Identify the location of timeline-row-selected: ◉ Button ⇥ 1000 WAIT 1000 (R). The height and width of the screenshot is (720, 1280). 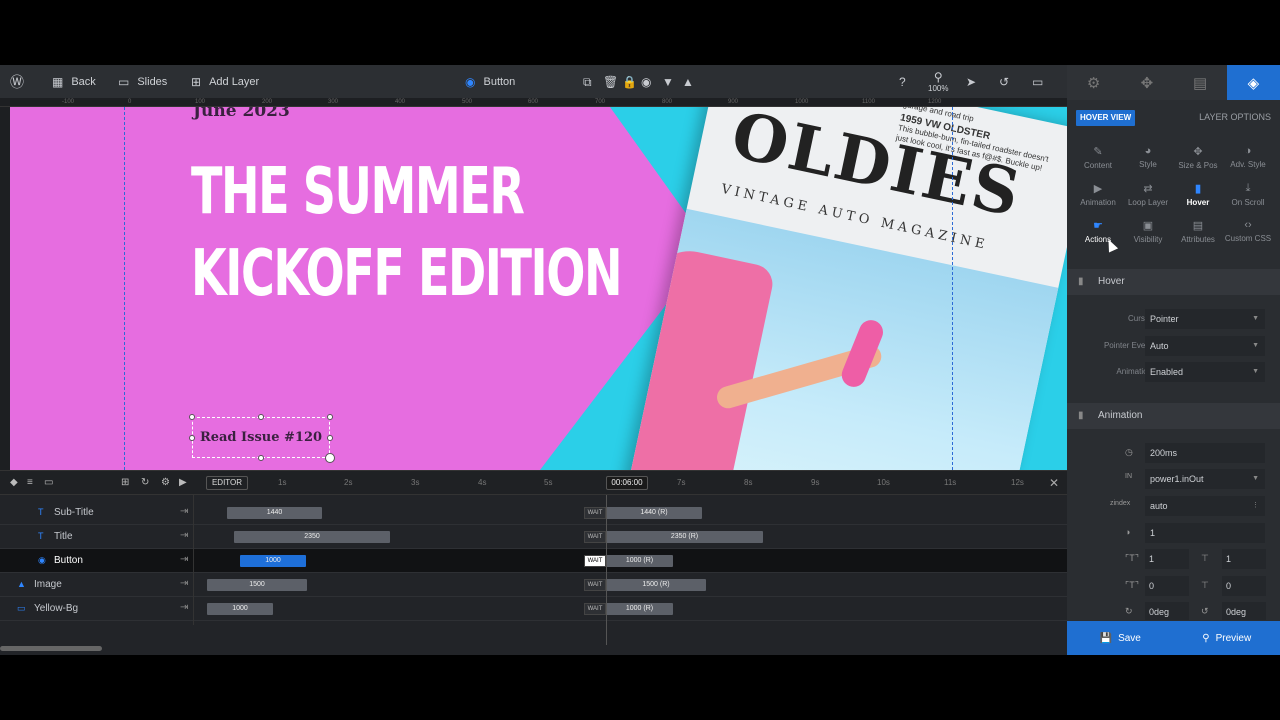
(533, 561).